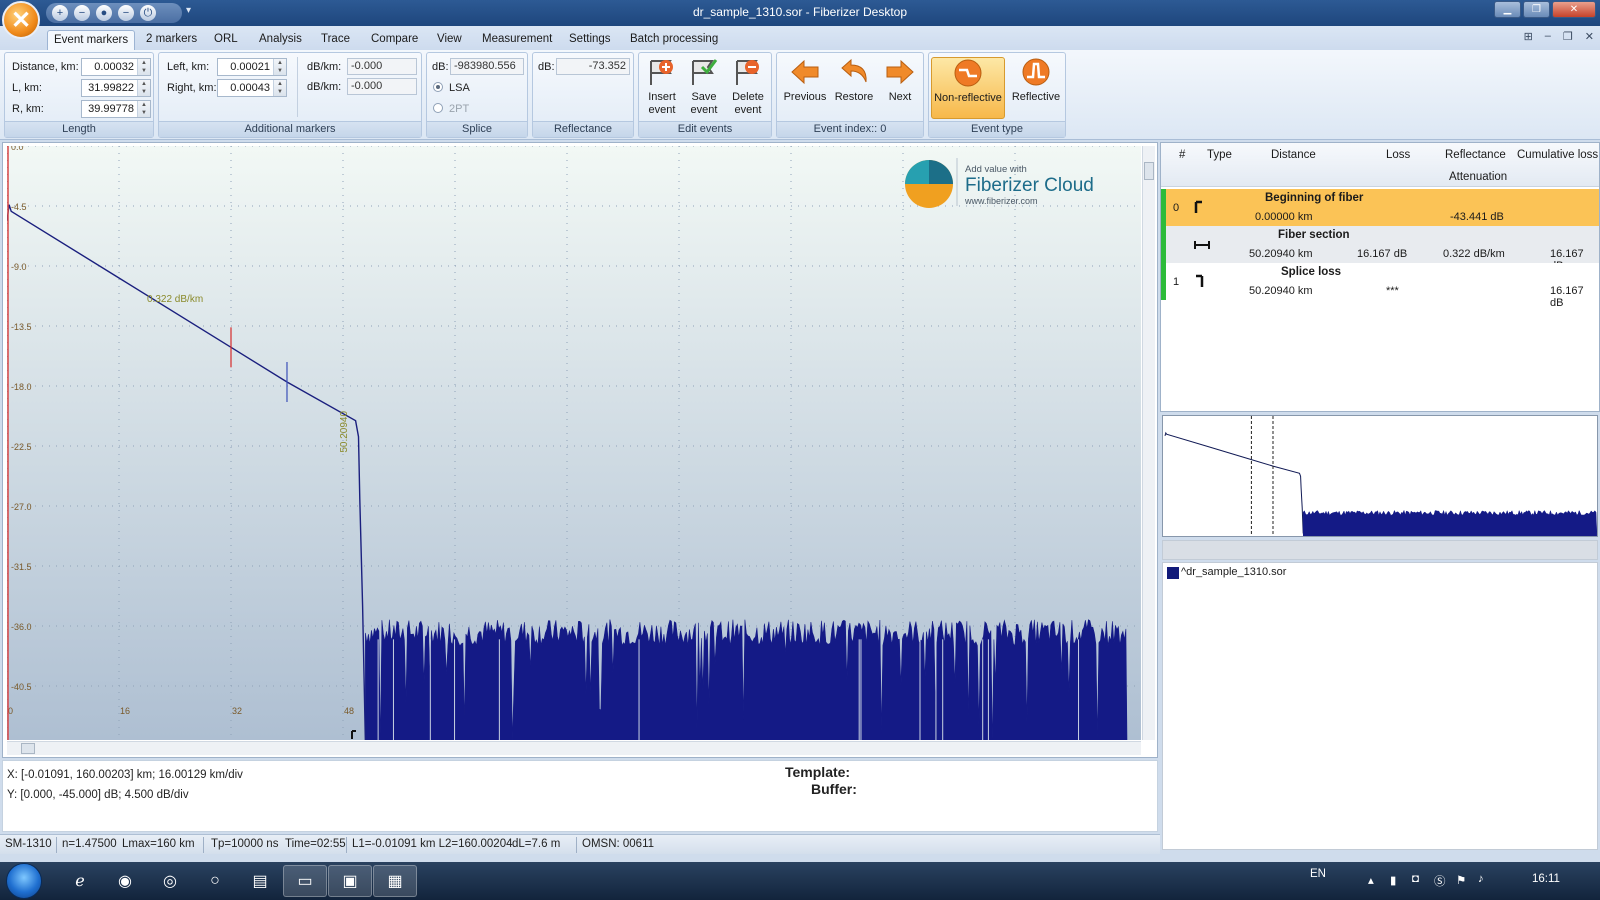 The width and height of the screenshot is (1600, 900). What do you see at coordinates (451, 109) in the screenshot?
I see `2pt-radio: 2PT` at bounding box center [451, 109].